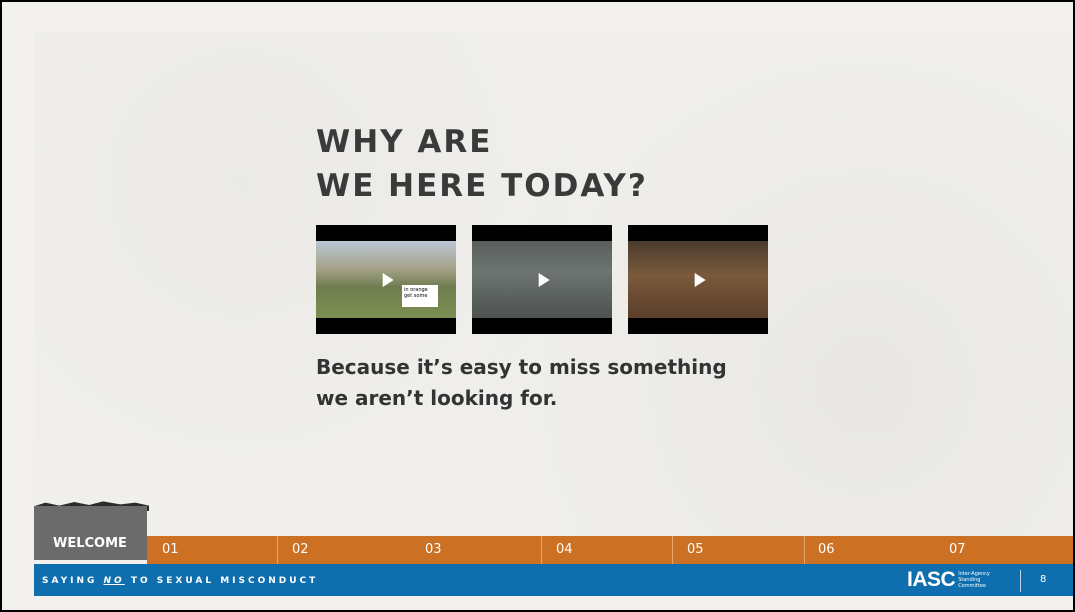  What do you see at coordinates (90, 533) in the screenshot?
I see `nav-welcome-tab: WELCOME` at bounding box center [90, 533].